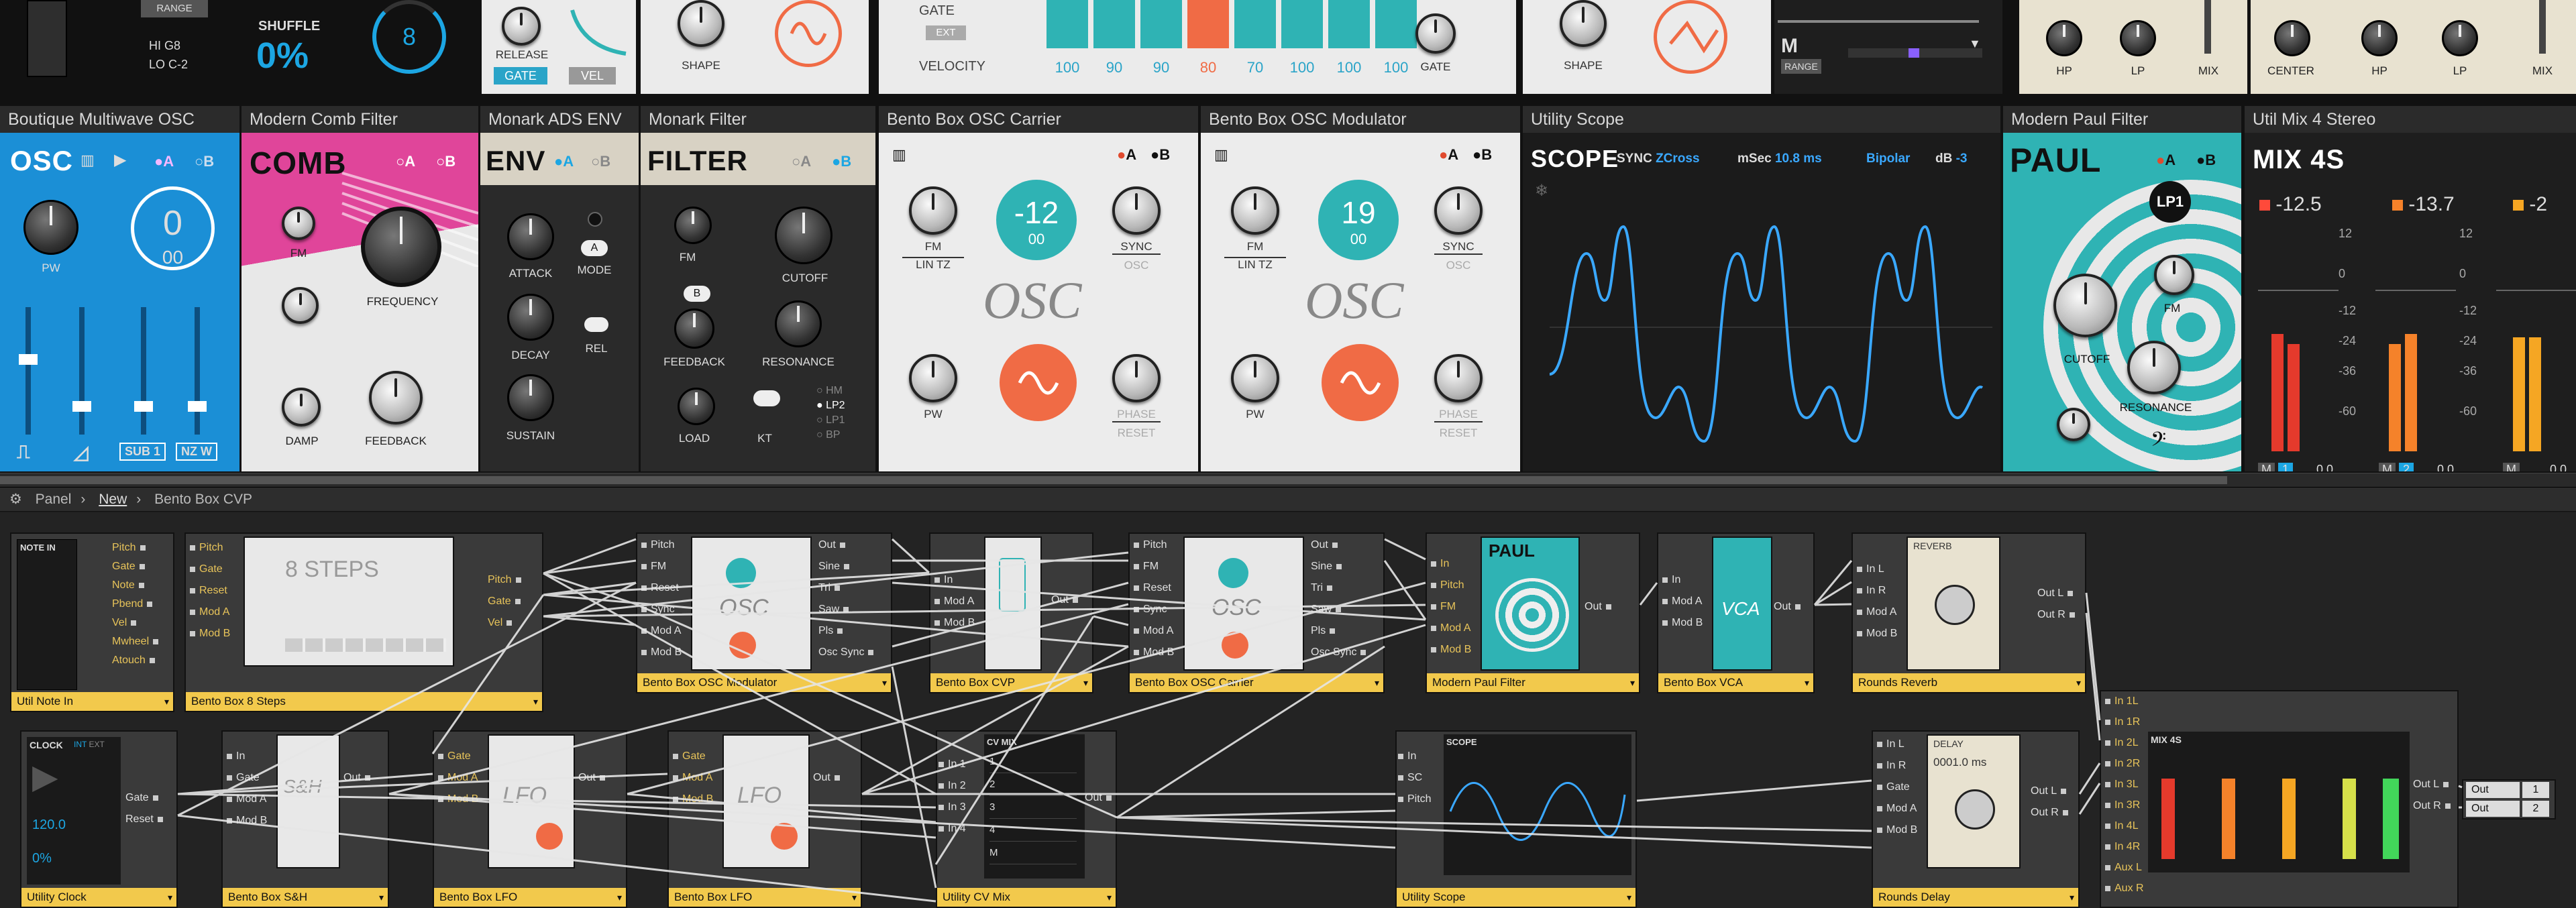  I want to click on filter-mode-option: ● LP2, so click(830, 406).